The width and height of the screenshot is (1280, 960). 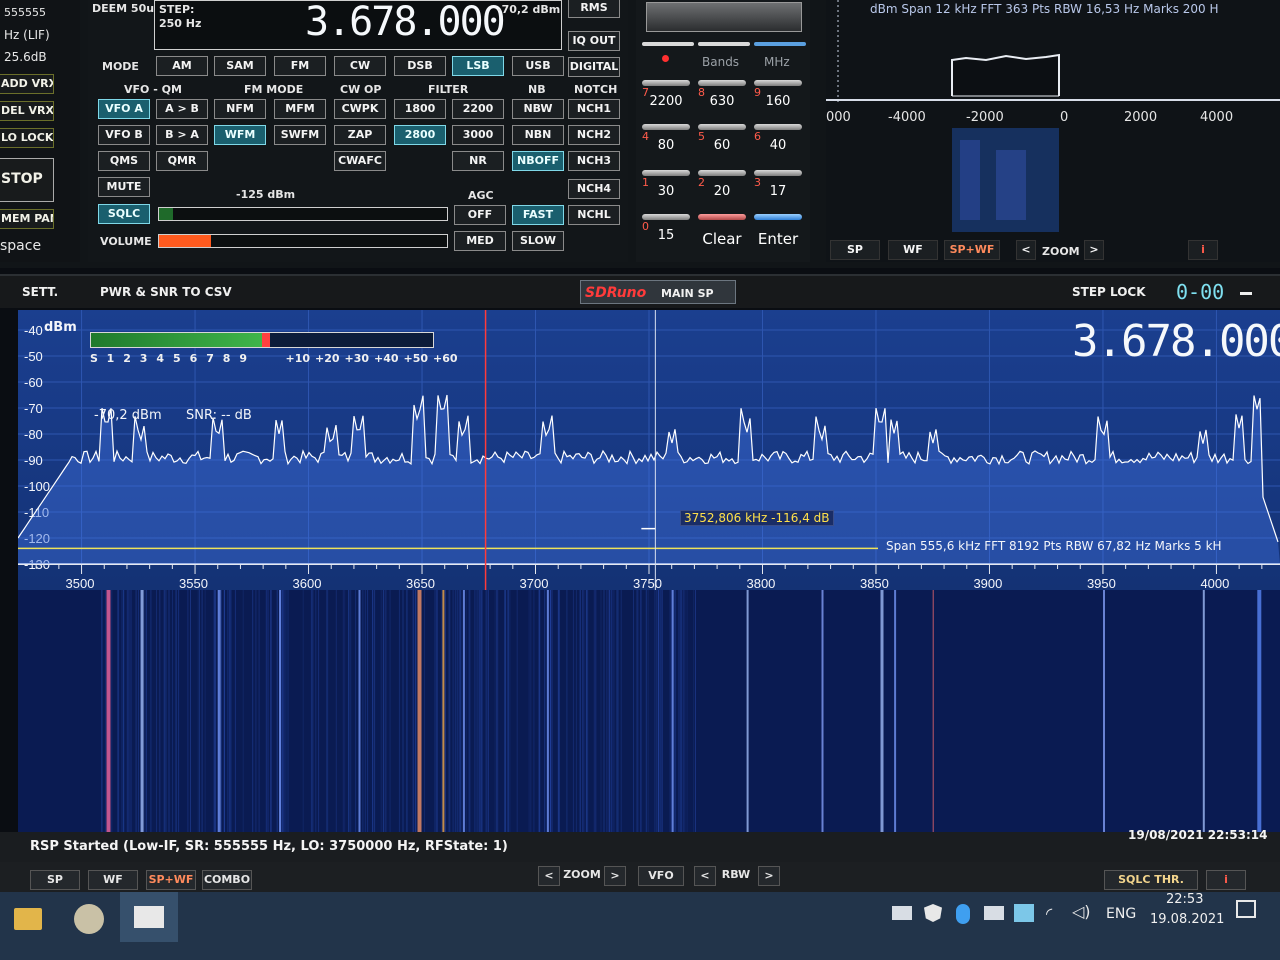 I want to click on band-key-2200: 7 2200, so click(x=666, y=99).